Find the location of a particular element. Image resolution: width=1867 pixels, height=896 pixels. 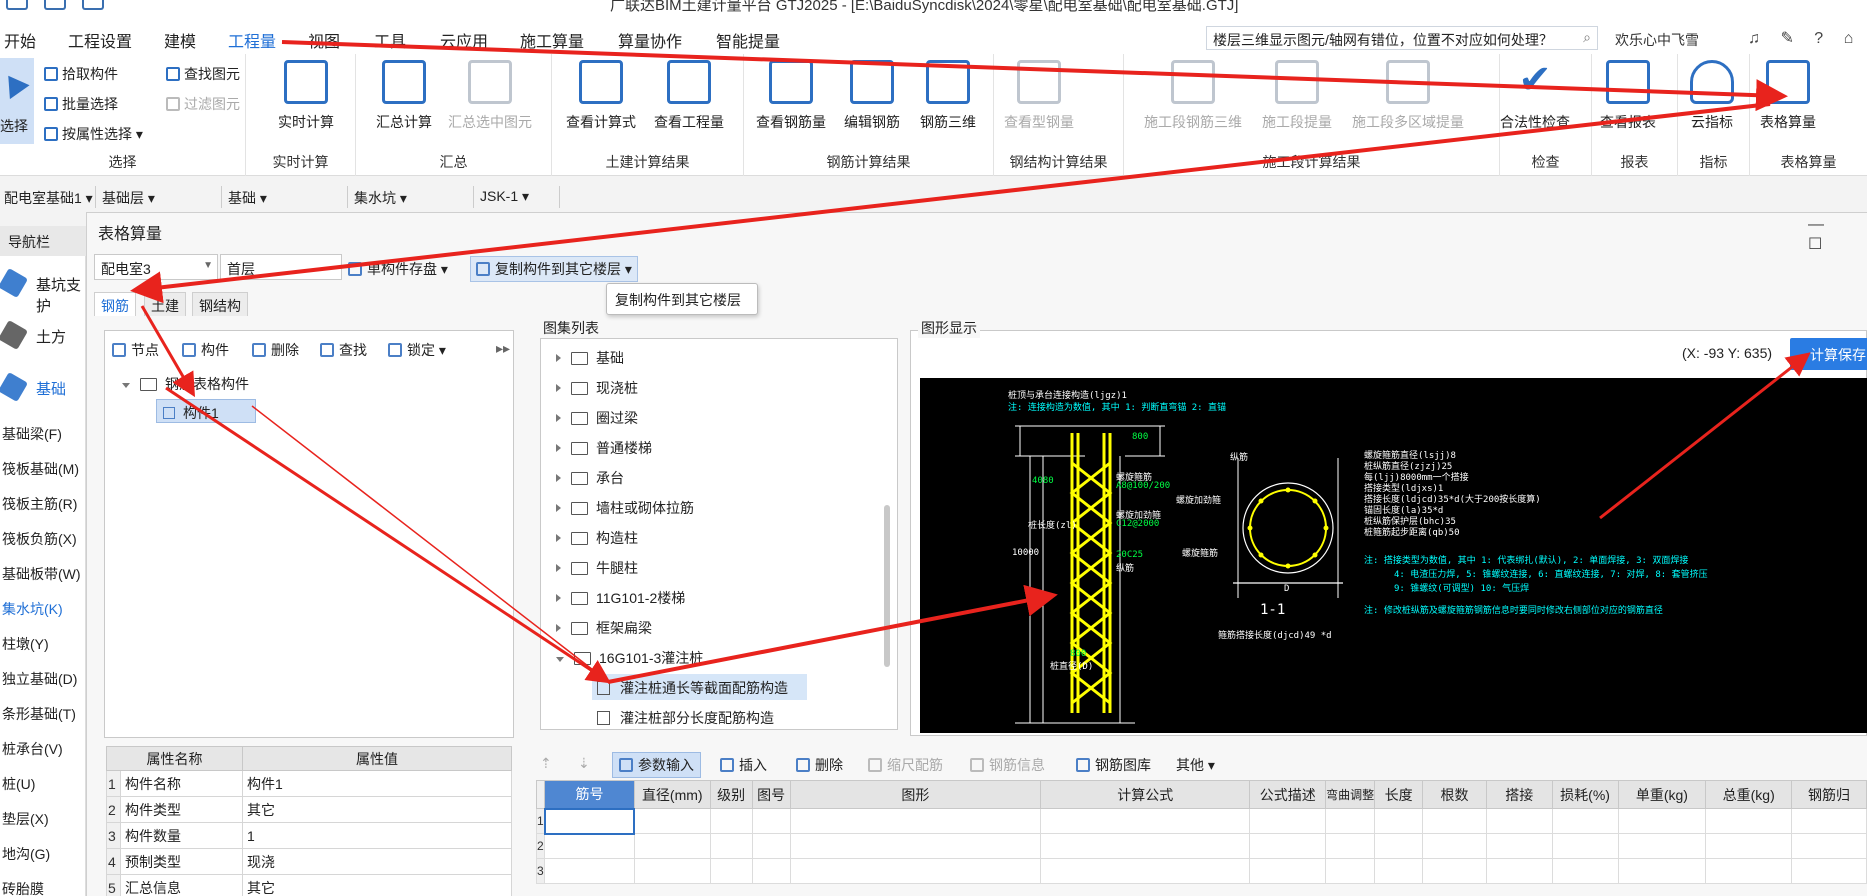

atlas-item: 基础 is located at coordinates (590, 358).